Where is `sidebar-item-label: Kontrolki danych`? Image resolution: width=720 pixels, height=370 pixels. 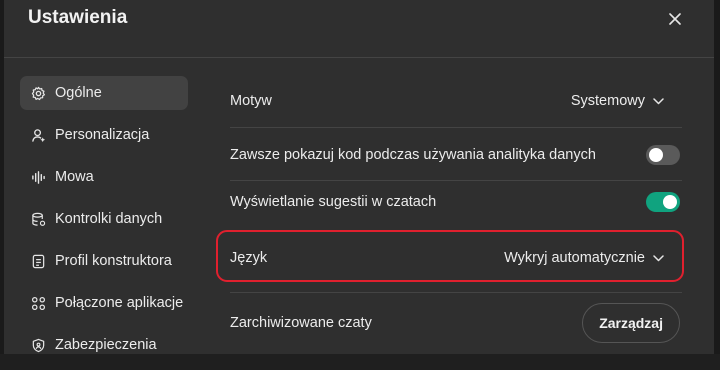 sidebar-item-label: Kontrolki danych is located at coordinates (109, 219).